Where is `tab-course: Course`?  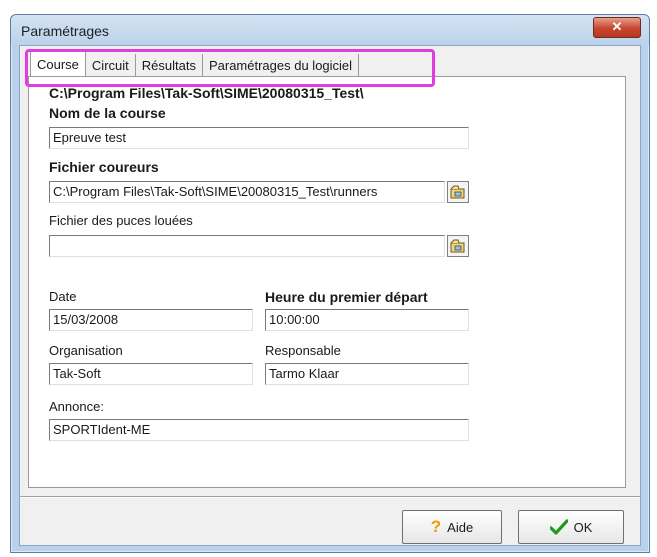 tab-course: Course is located at coordinates (58, 63).